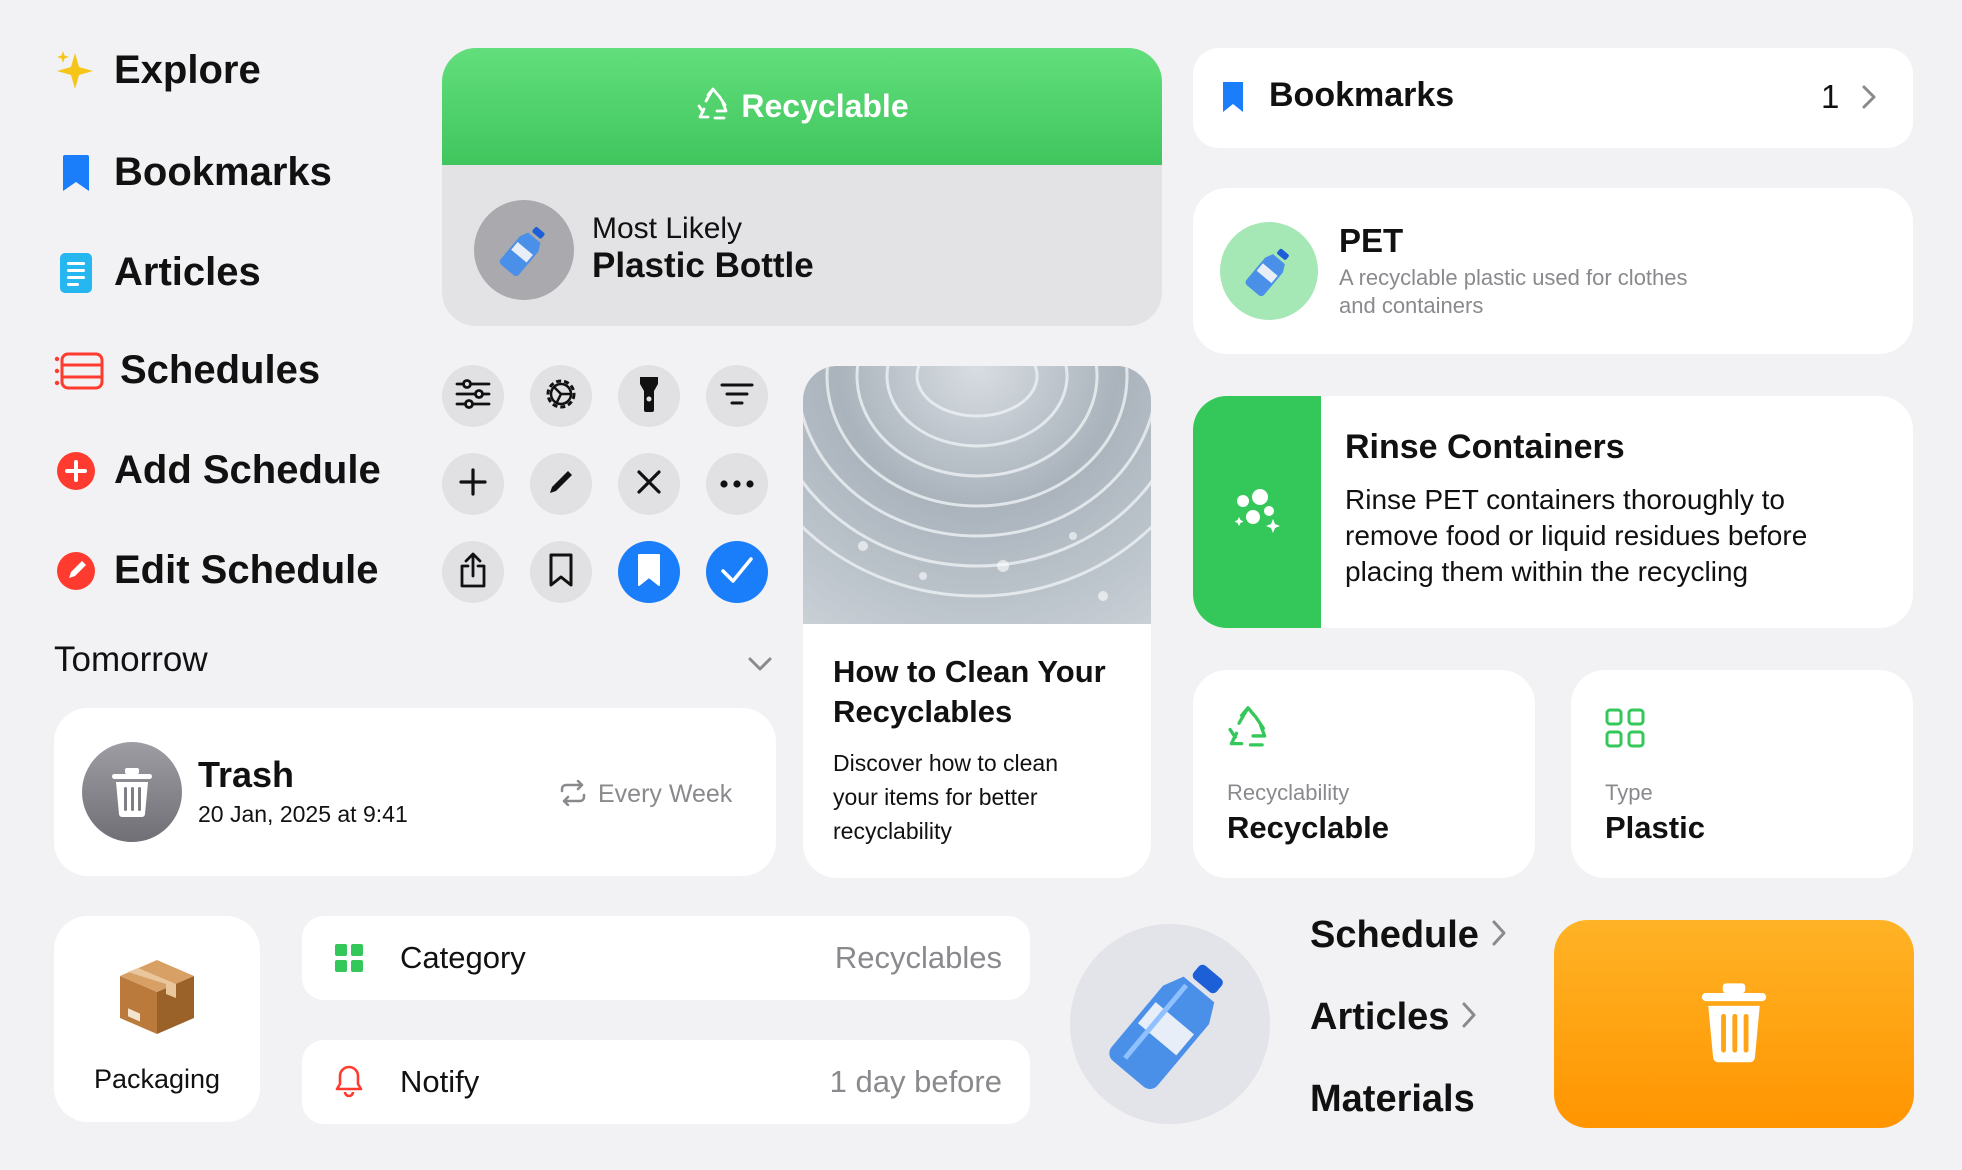 Image resolution: width=1962 pixels, height=1170 pixels. I want to click on nav-link-label: Articles, so click(1380, 1017).